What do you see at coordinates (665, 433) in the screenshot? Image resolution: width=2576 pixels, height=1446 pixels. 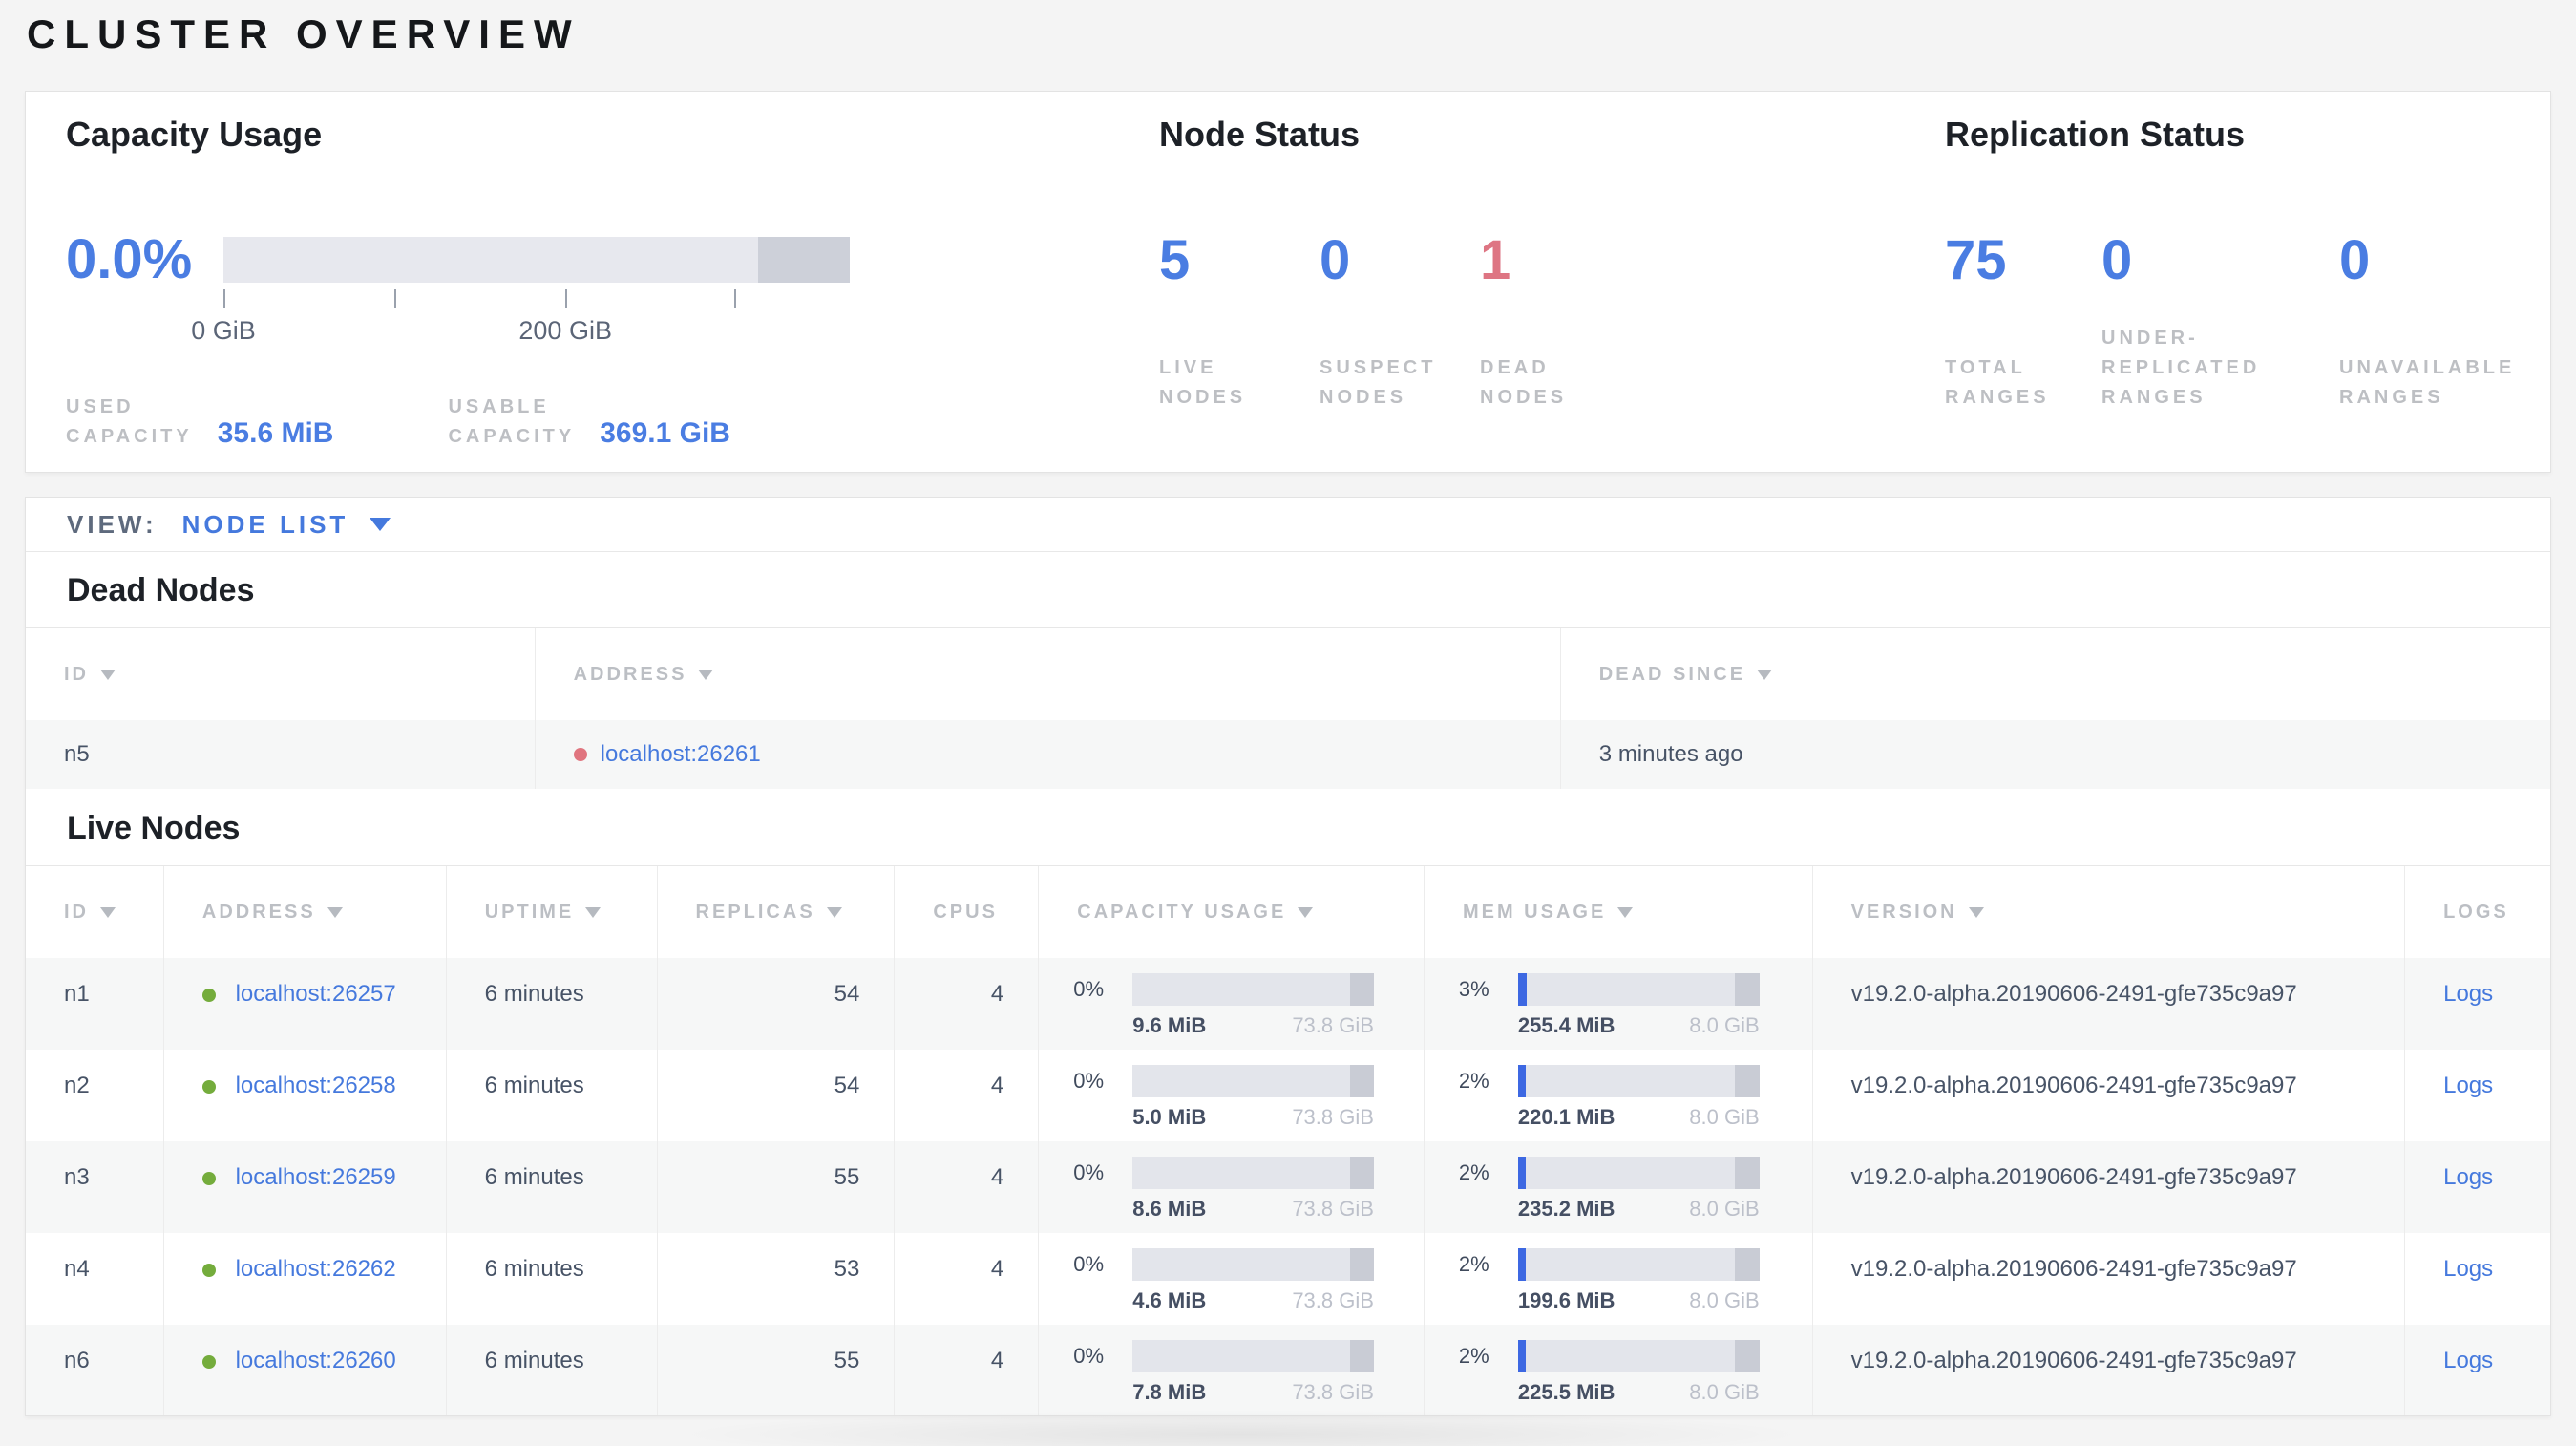 I see `usable-capacity-value: 369.1 GiB` at bounding box center [665, 433].